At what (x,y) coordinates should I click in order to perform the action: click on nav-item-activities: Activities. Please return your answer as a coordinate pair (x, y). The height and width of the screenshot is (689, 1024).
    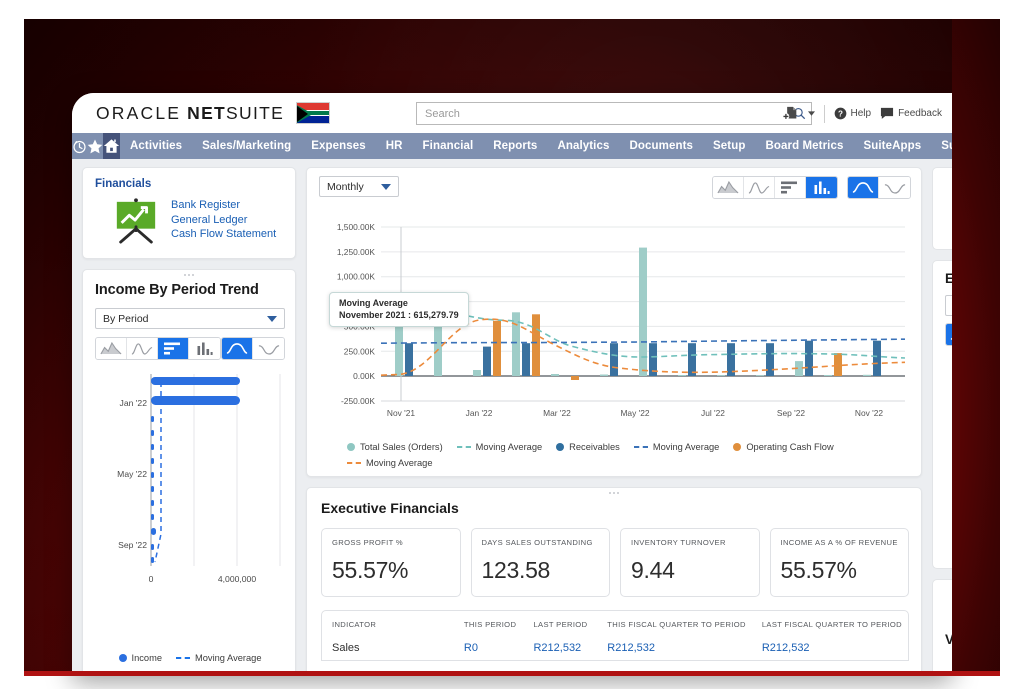
    Looking at the image, I should click on (156, 146).